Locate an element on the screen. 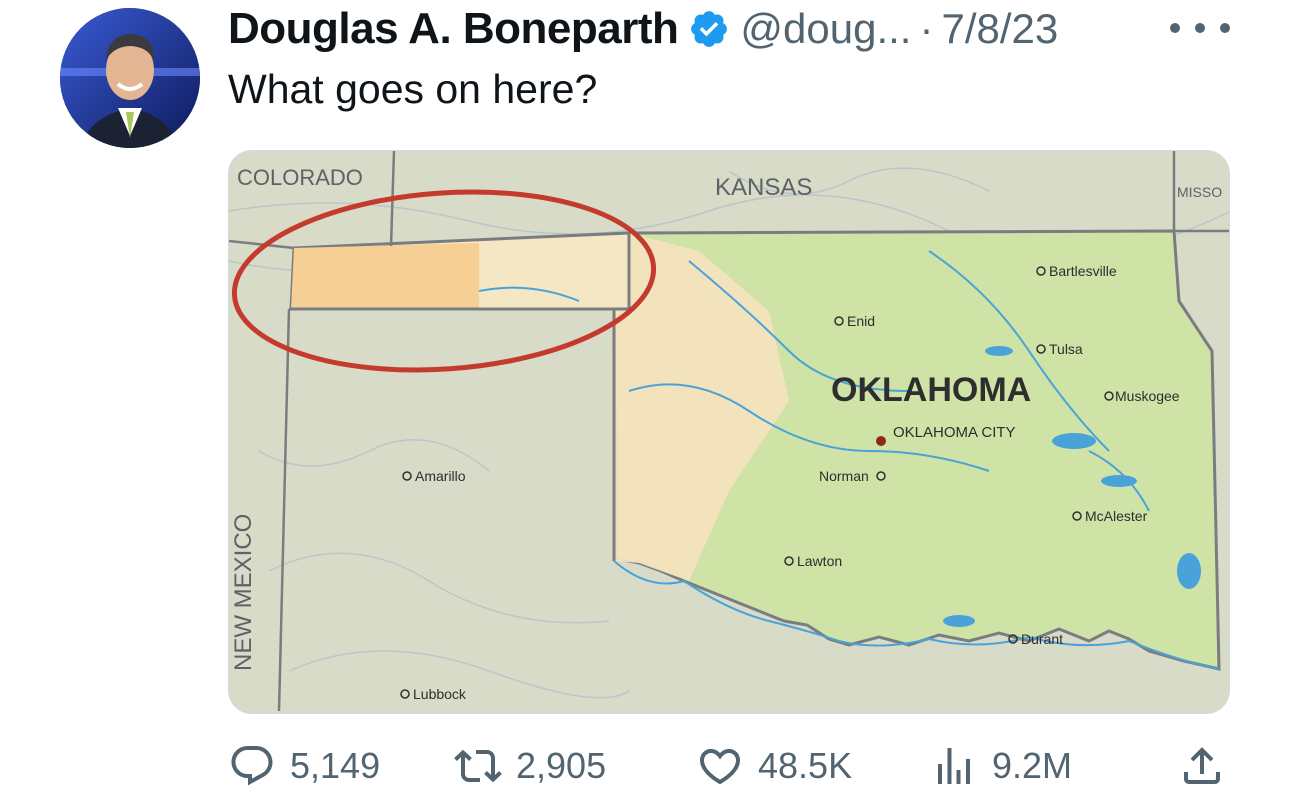 The height and width of the screenshot is (796, 1290). like-button: 48.5K is located at coordinates (774, 766).